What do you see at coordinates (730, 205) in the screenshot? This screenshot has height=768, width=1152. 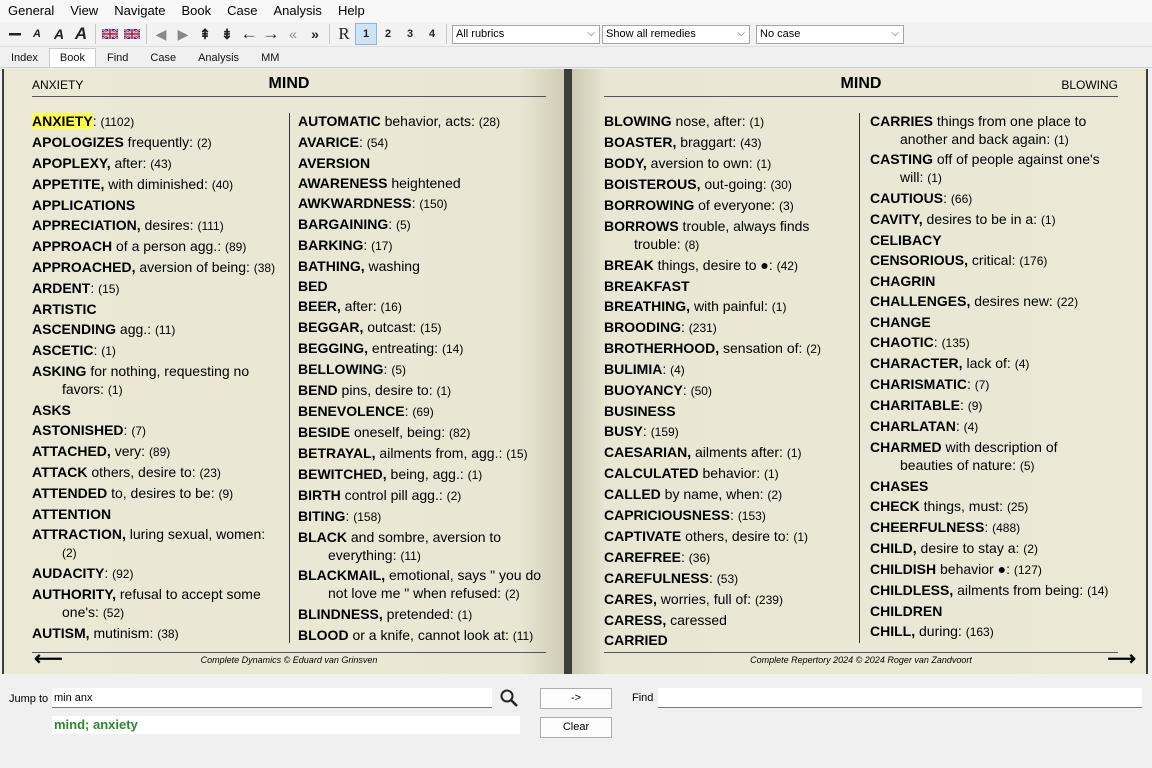 I see `rubric-entry: BORROWING of everyone: (3)` at bounding box center [730, 205].